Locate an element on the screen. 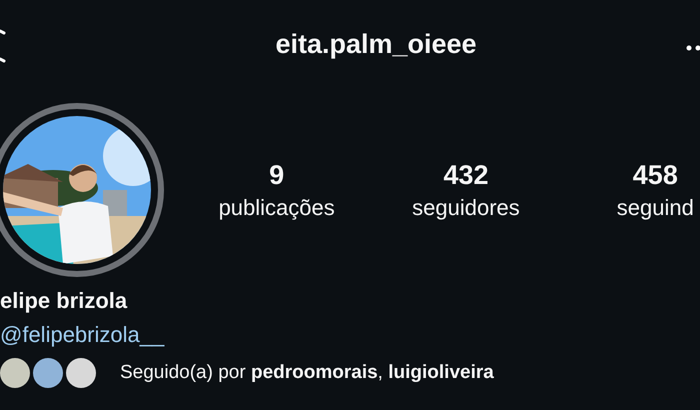 This screenshot has height=410, width=700. avatar-ring is located at coordinates (82, 190).